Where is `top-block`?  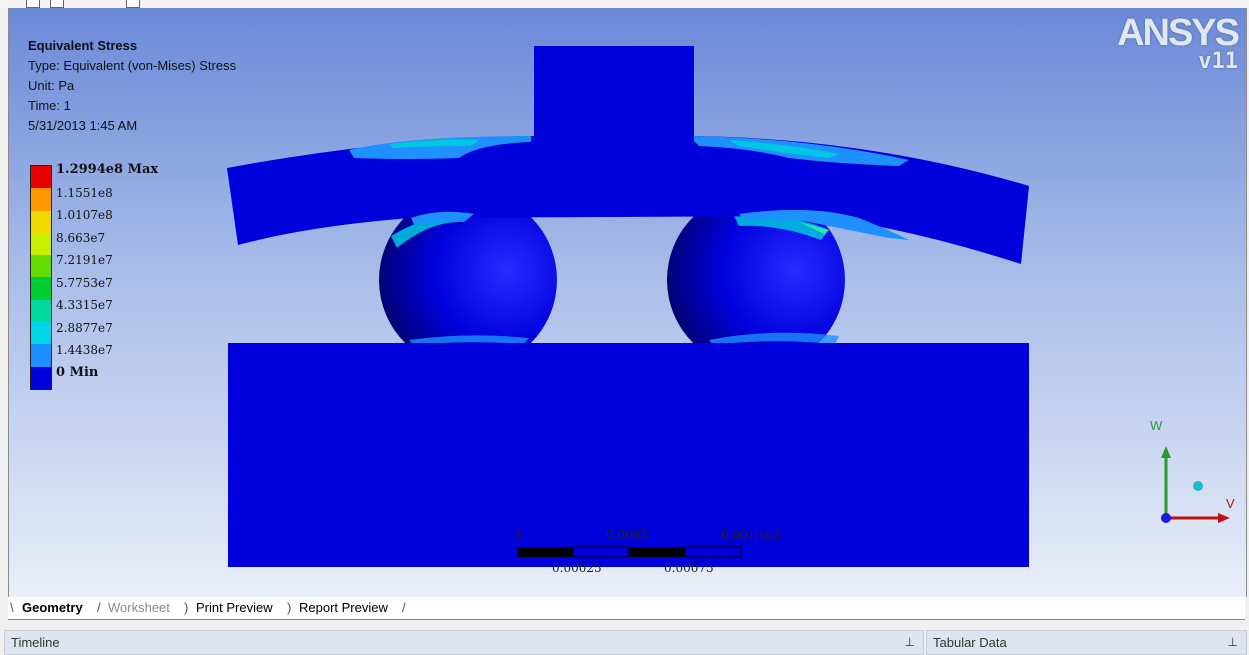
top-block is located at coordinates (614, 93).